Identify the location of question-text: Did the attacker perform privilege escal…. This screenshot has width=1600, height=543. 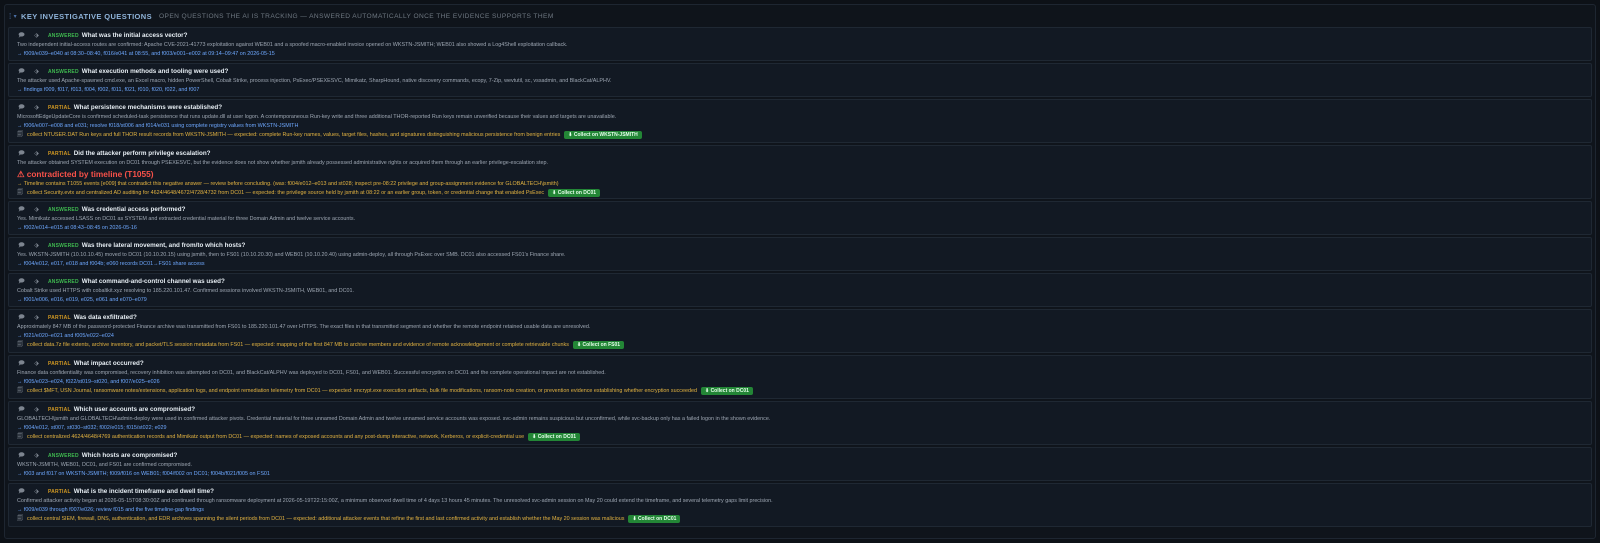
(142, 153).